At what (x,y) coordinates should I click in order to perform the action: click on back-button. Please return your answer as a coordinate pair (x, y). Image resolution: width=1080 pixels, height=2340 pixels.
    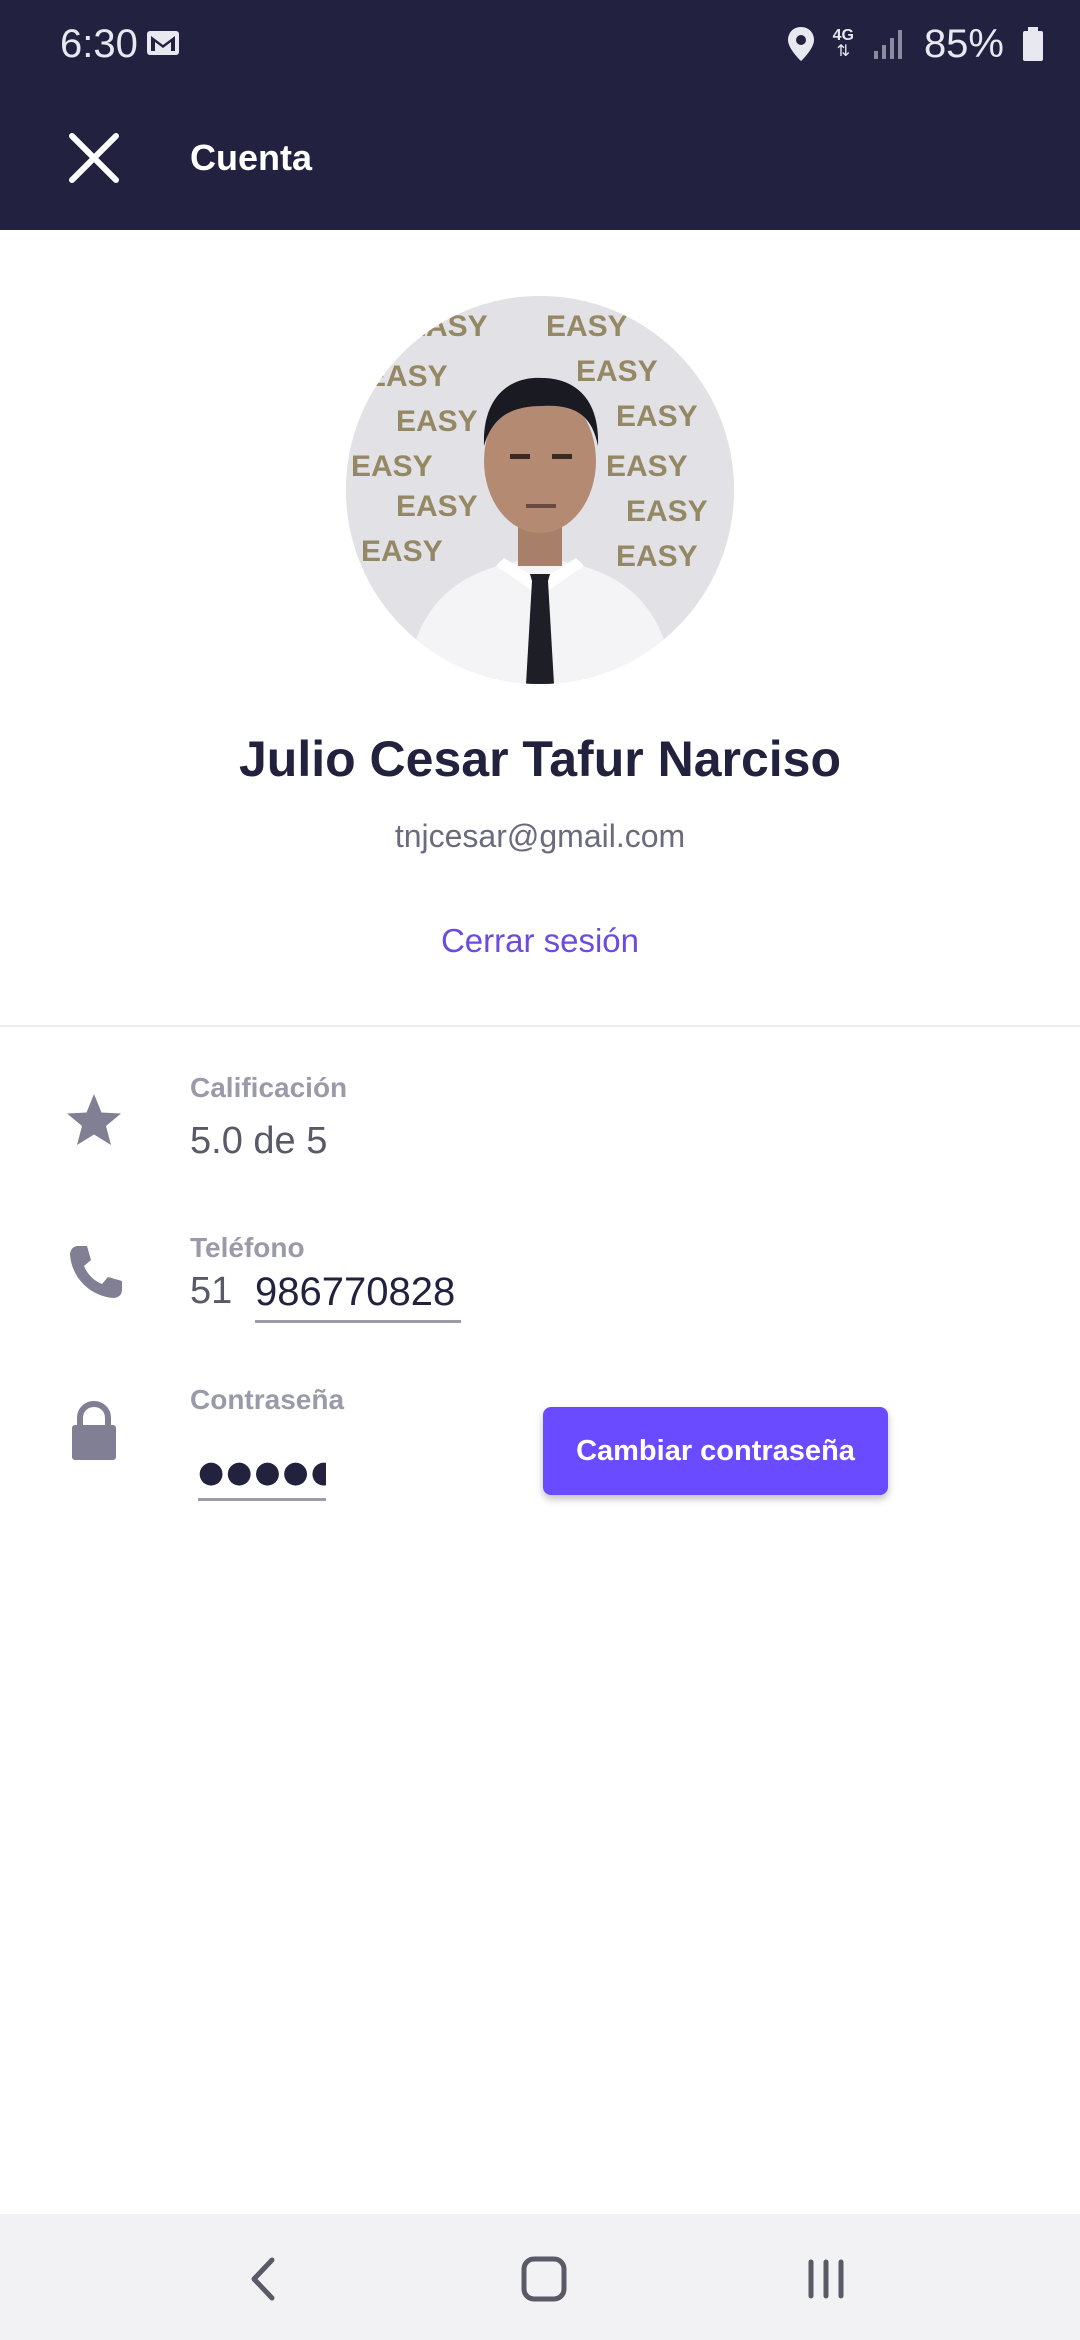
    Looking at the image, I should click on (262, 2279).